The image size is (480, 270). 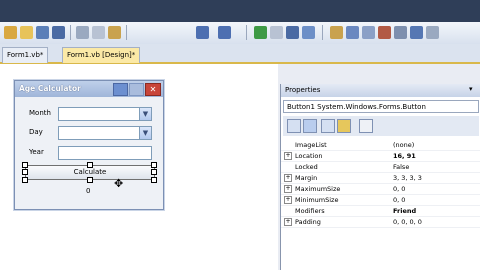 What do you see at coordinates (42, 32) in the screenshot?
I see `save-icon` at bounding box center [42, 32].